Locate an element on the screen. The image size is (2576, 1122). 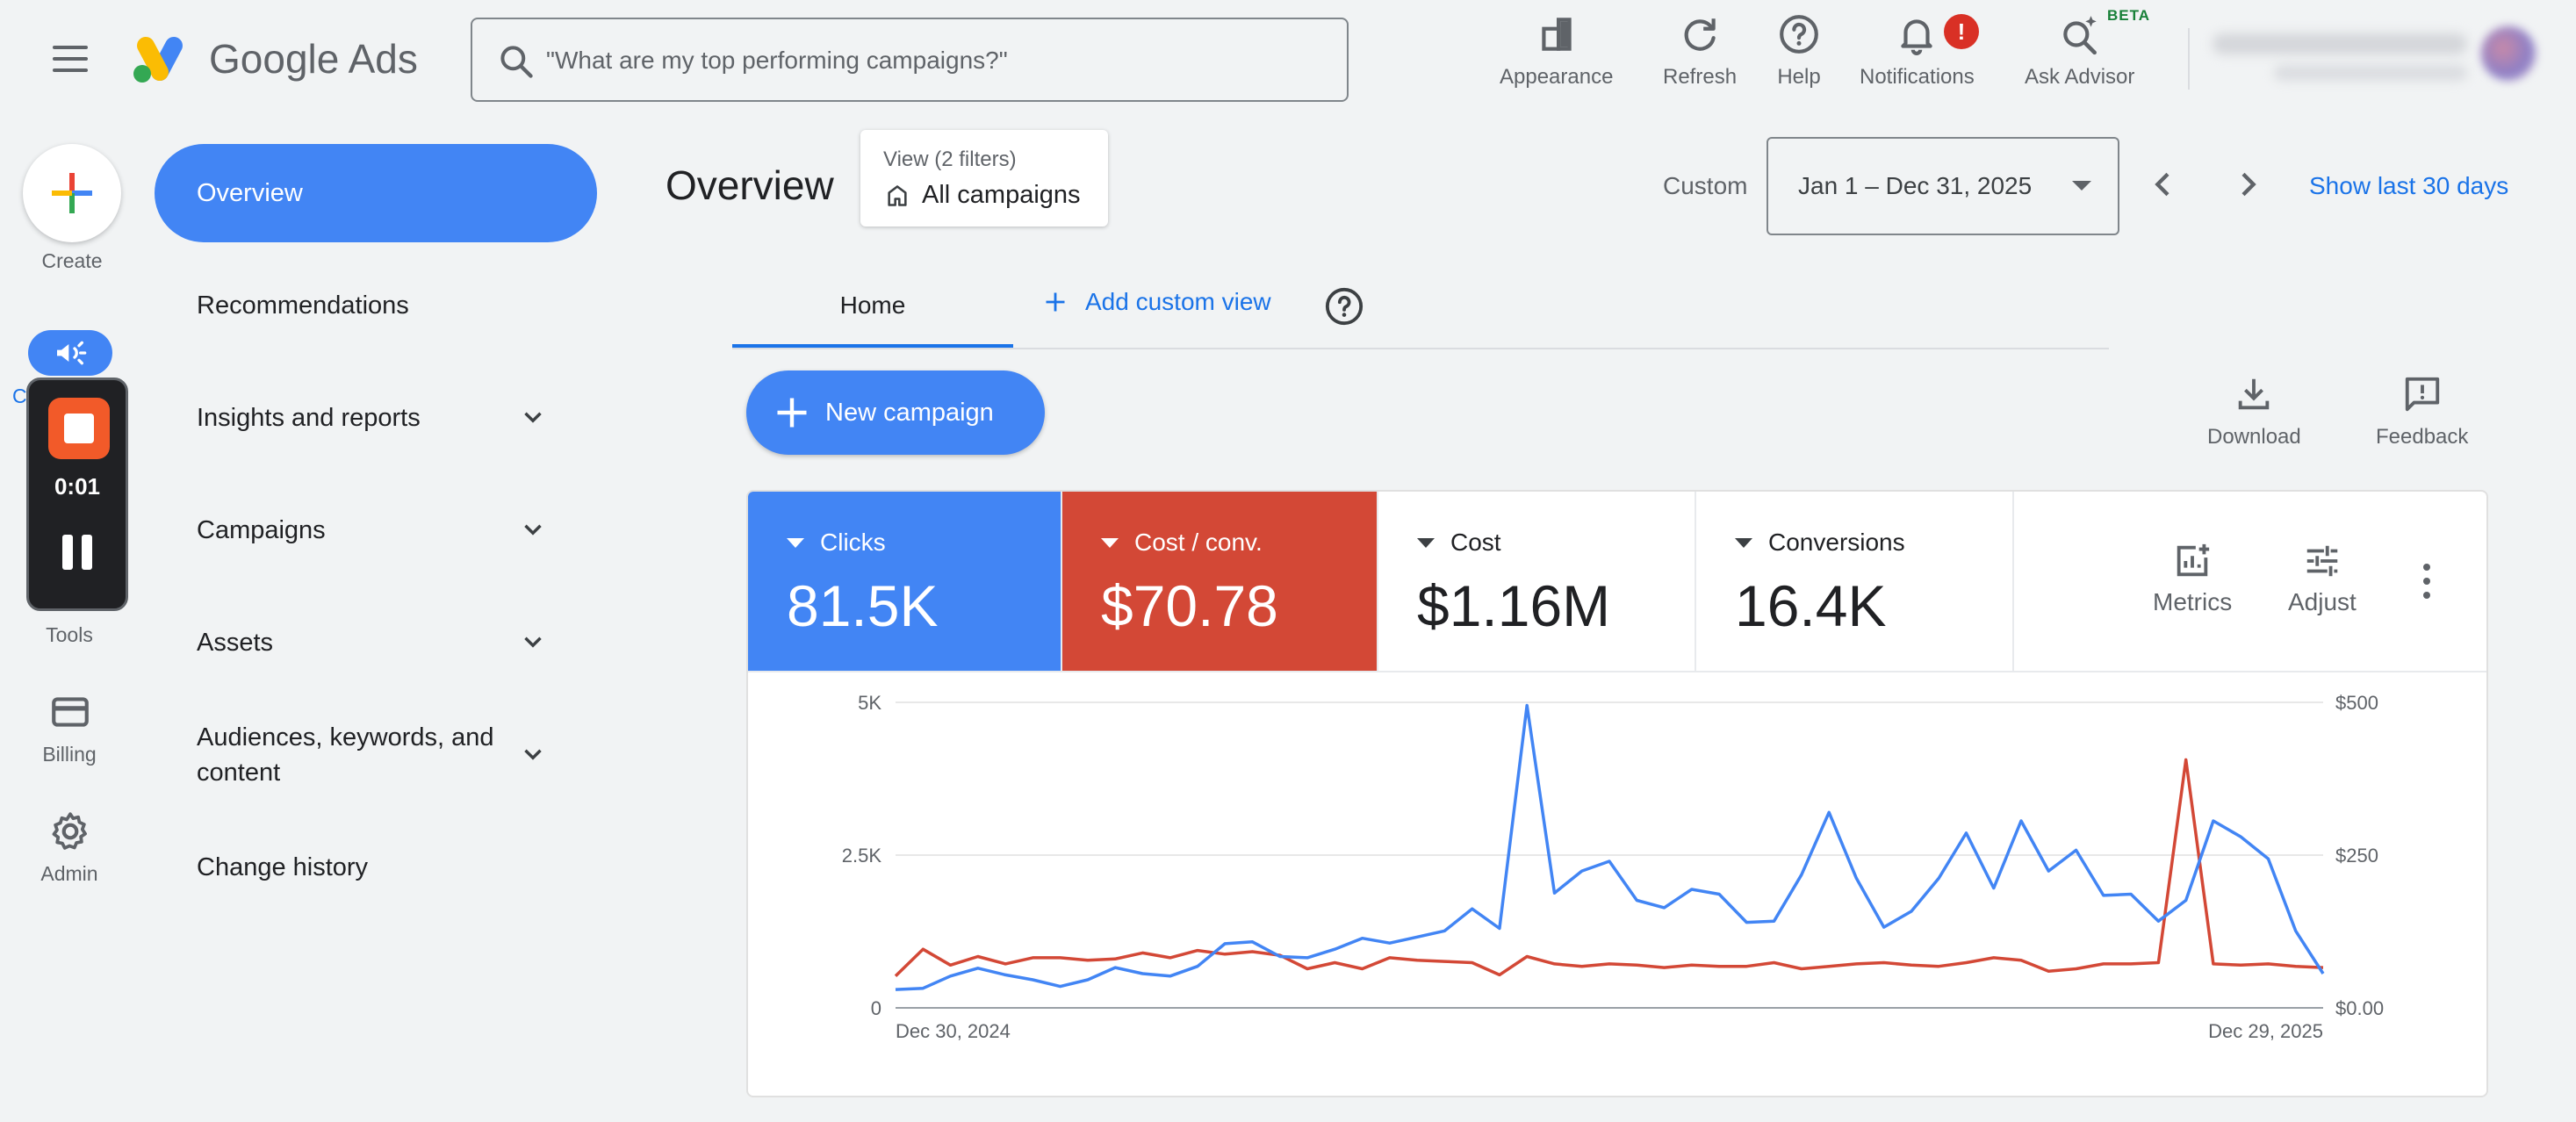
y-right-tick-label: $500 is located at coordinates (2356, 703).